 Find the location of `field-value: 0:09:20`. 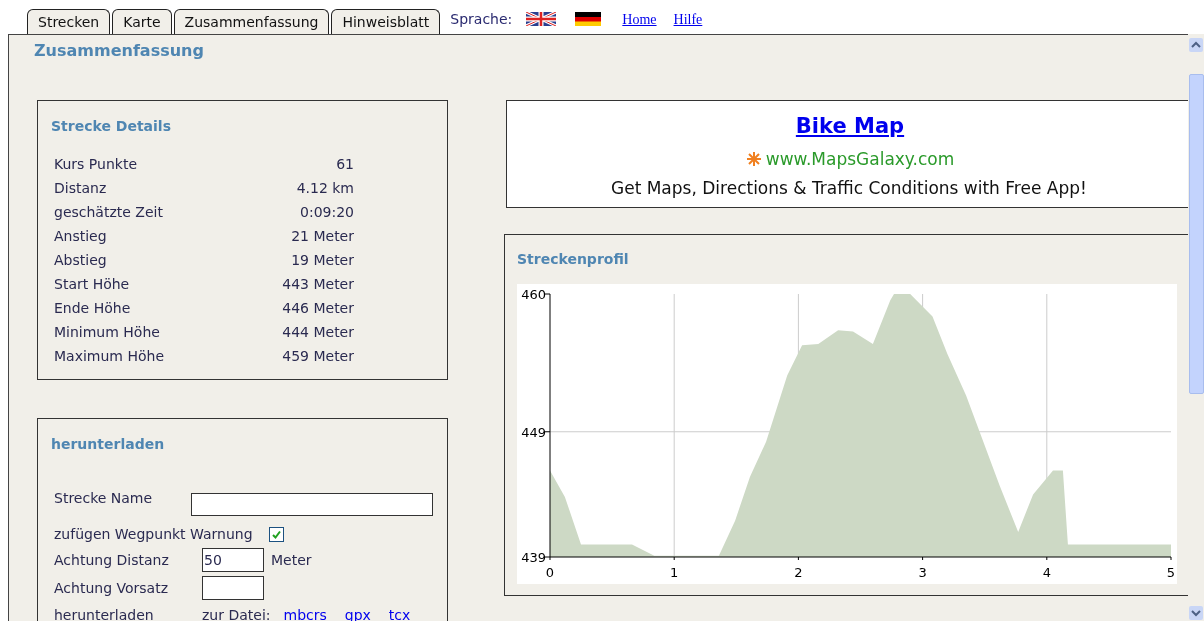

field-value: 0:09:20 is located at coordinates (326, 212).